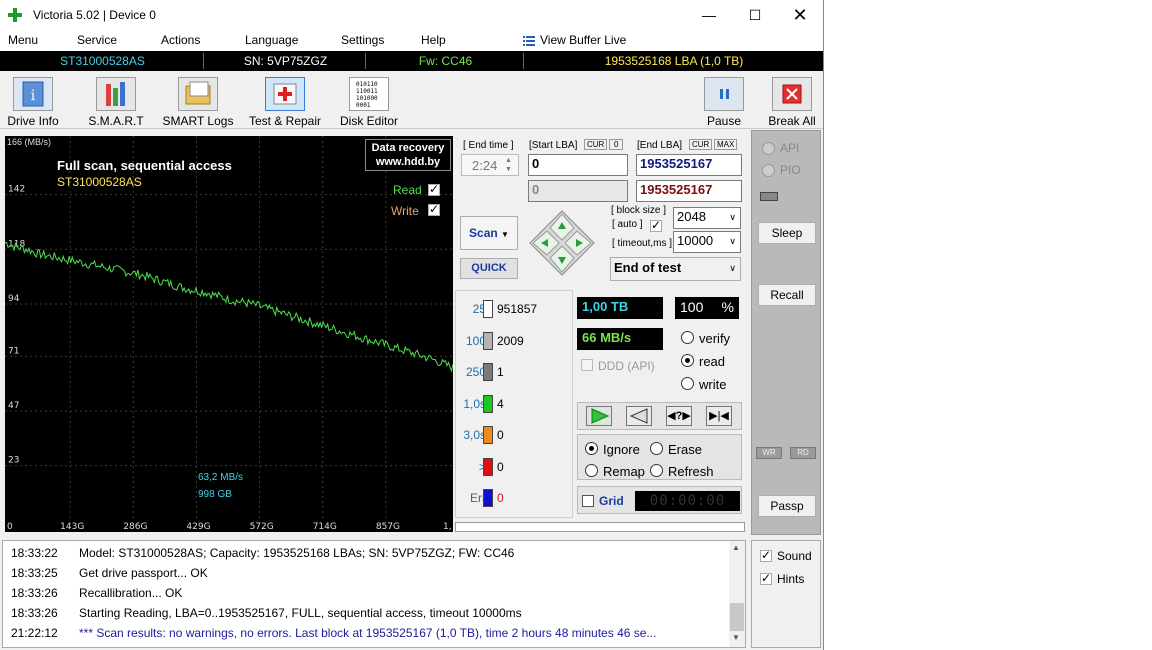 The width and height of the screenshot is (1152, 650). I want to click on write-radio, so click(687, 383).